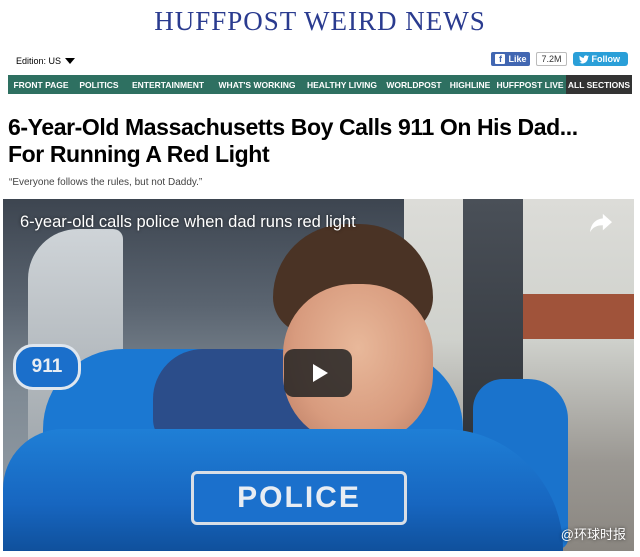  Describe the element at coordinates (599, 84) in the screenshot. I see `nav-all-sections: ALL SECTIONS` at that location.